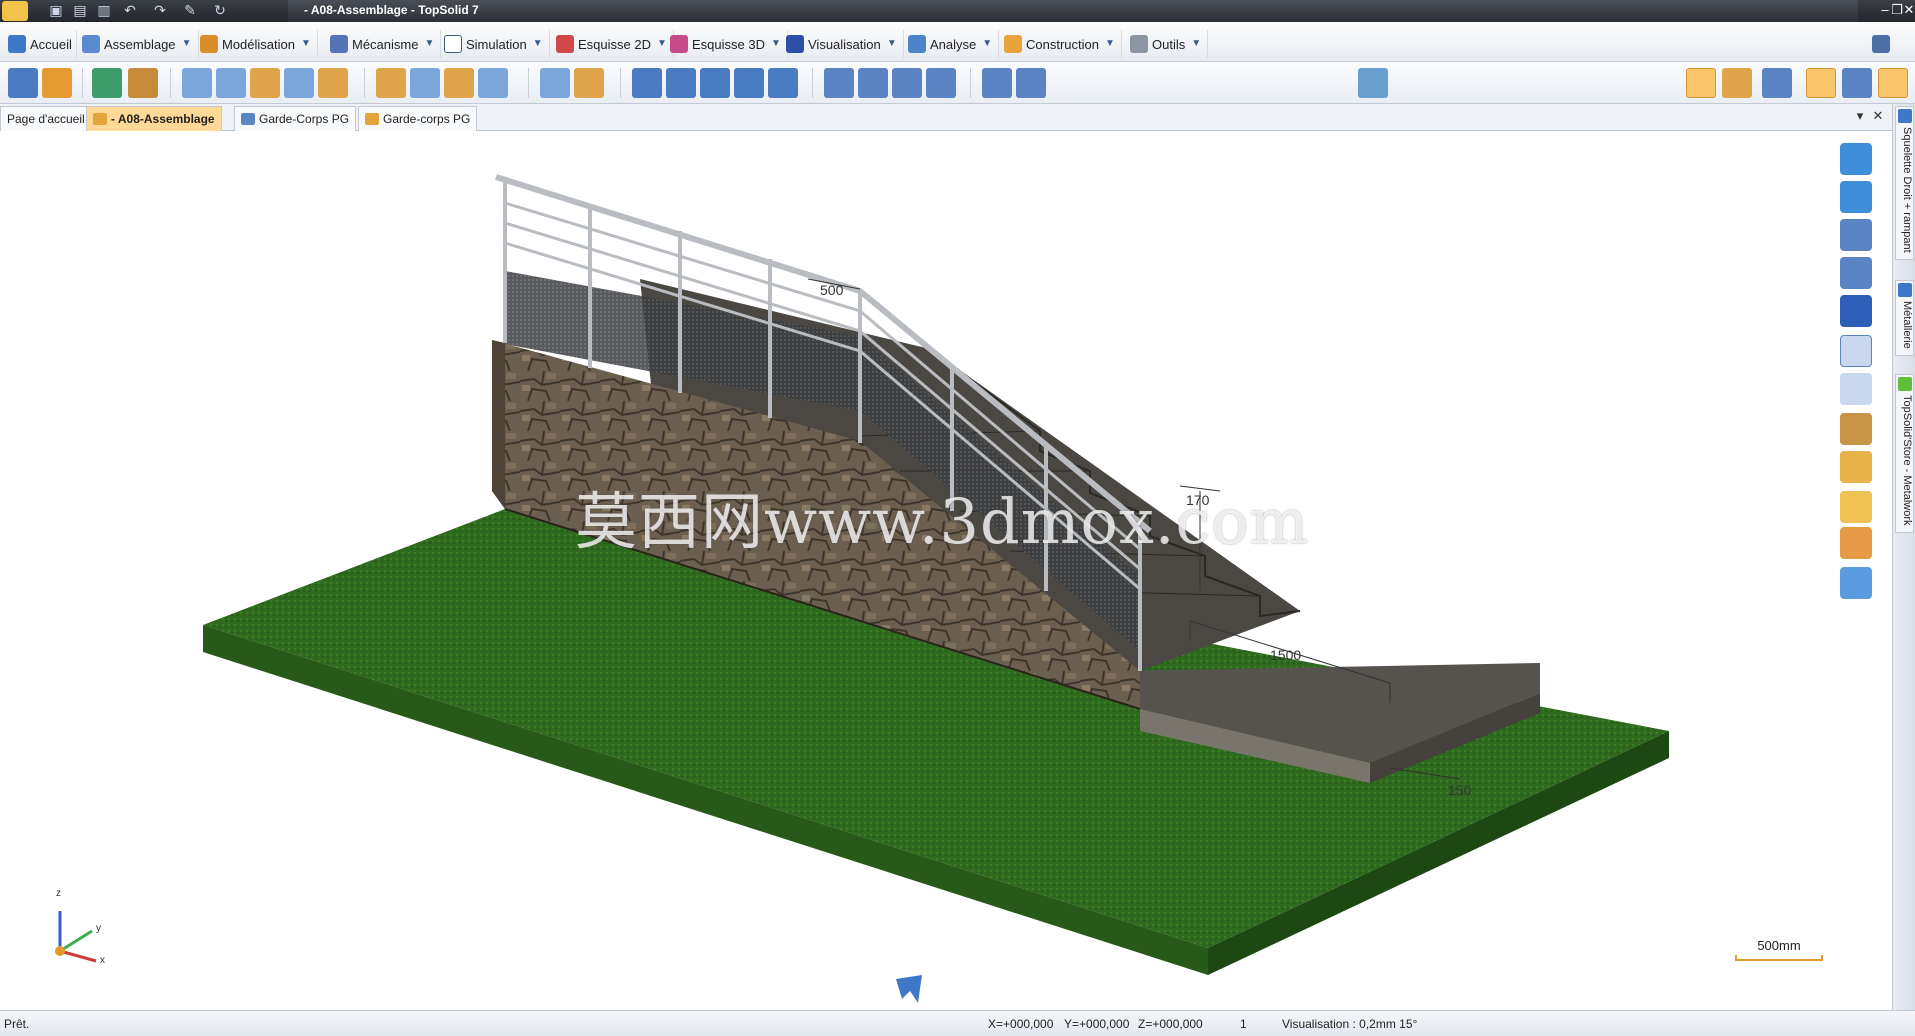 The width and height of the screenshot is (1915, 1036). I want to click on analysis-icon, so click(917, 44).